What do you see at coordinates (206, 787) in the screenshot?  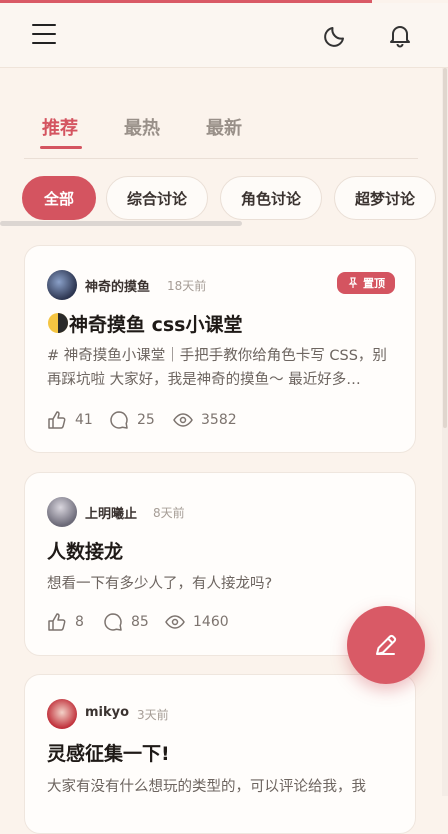 I see `post-excerpt: 大家有没有什么想玩的类型的，可以评论给我，我` at bounding box center [206, 787].